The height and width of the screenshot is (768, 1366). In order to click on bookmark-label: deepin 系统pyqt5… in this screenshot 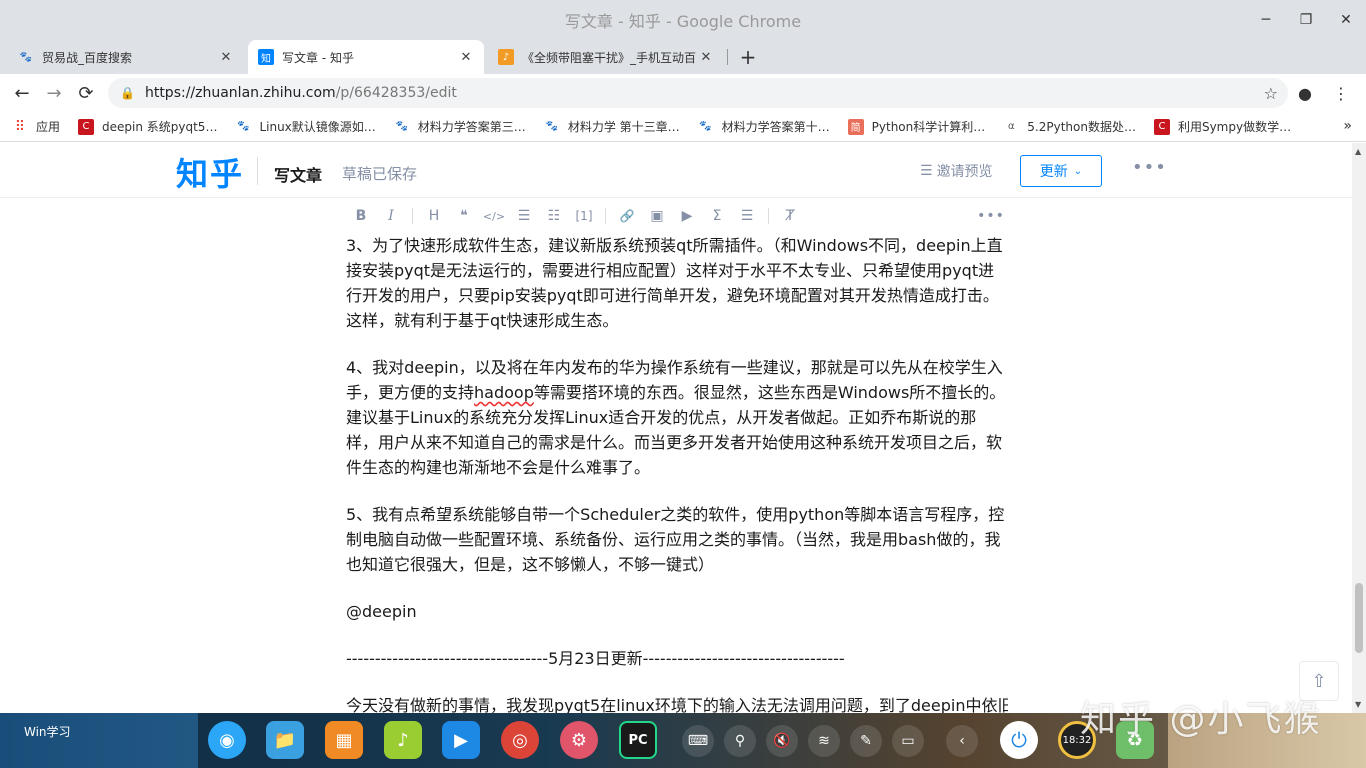, I will do `click(160, 127)`.